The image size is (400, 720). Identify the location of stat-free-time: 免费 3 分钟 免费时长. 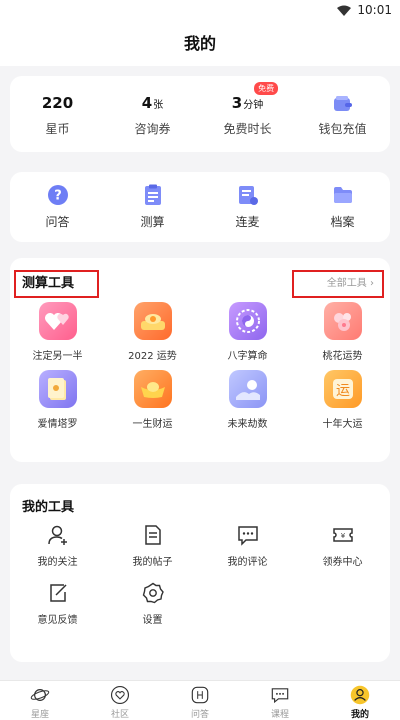
(247, 114).